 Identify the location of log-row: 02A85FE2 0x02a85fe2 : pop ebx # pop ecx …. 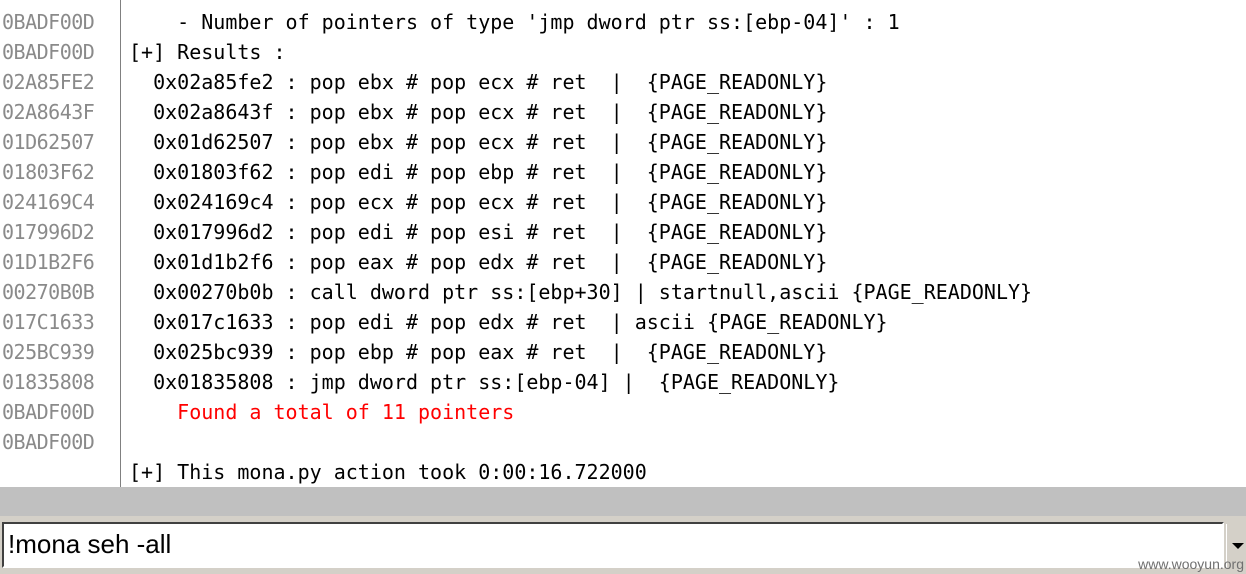
(623, 82).